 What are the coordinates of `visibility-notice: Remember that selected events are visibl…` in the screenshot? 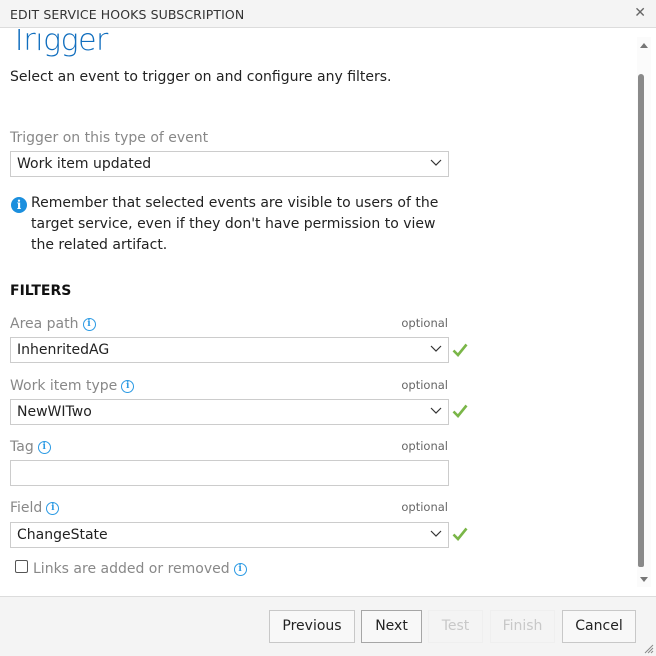 It's located at (235, 224).